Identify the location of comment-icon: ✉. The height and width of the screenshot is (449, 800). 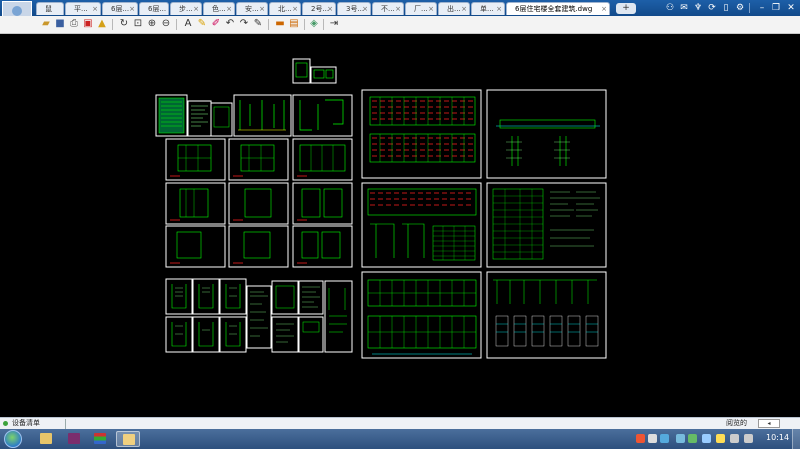
(684, 8).